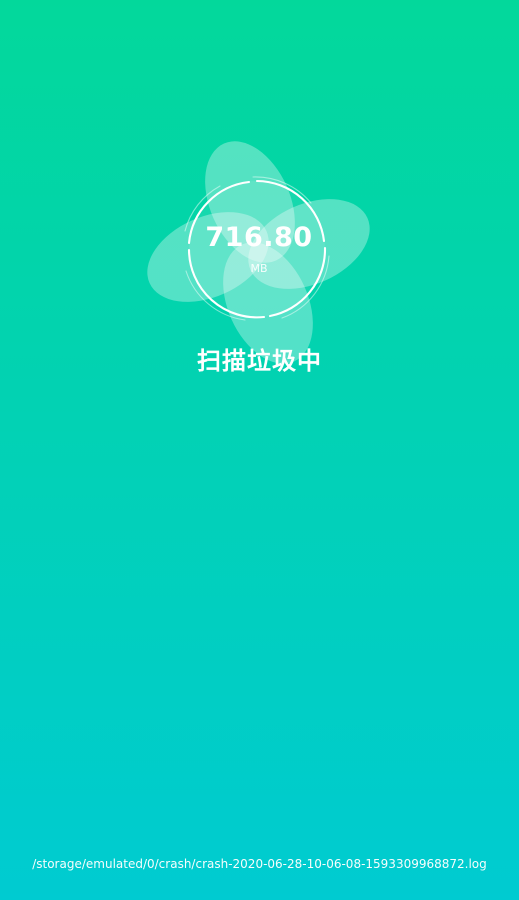 This screenshot has height=900, width=519. What do you see at coordinates (259, 237) in the screenshot?
I see `scan-size-value: 716.80` at bounding box center [259, 237].